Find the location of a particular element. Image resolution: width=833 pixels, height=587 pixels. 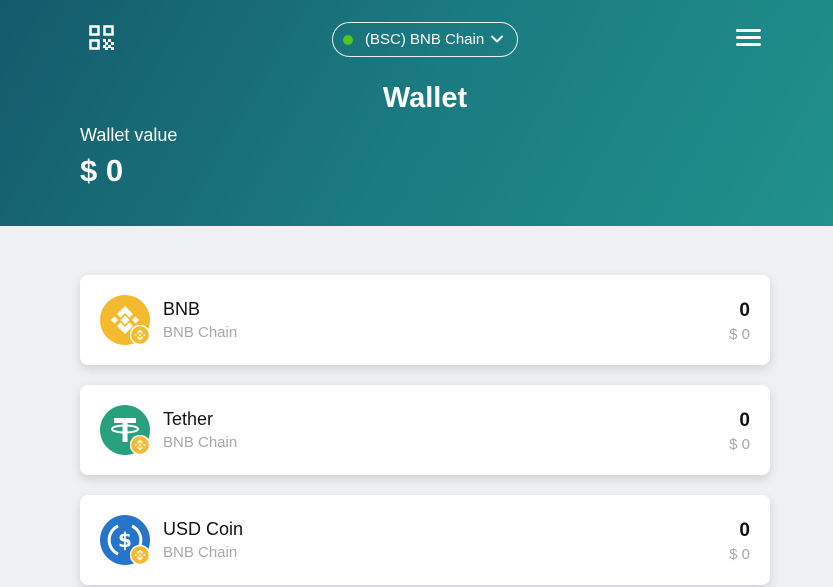

wallet-value-label: Wallet value is located at coordinates (129, 135).